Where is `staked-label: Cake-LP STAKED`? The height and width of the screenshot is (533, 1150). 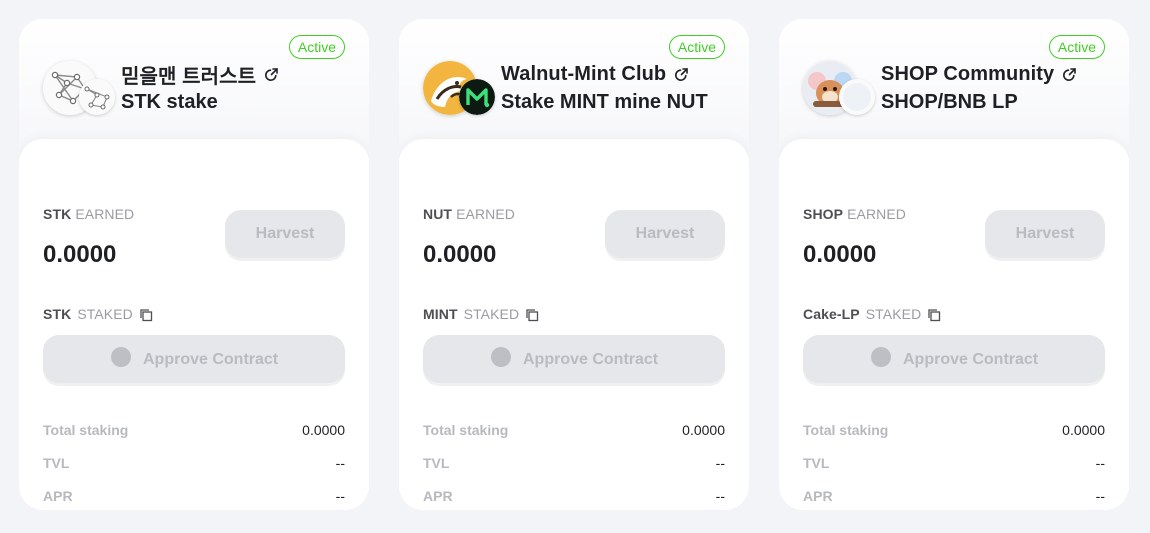
staked-label: Cake-LP STAKED is located at coordinates (872, 314).